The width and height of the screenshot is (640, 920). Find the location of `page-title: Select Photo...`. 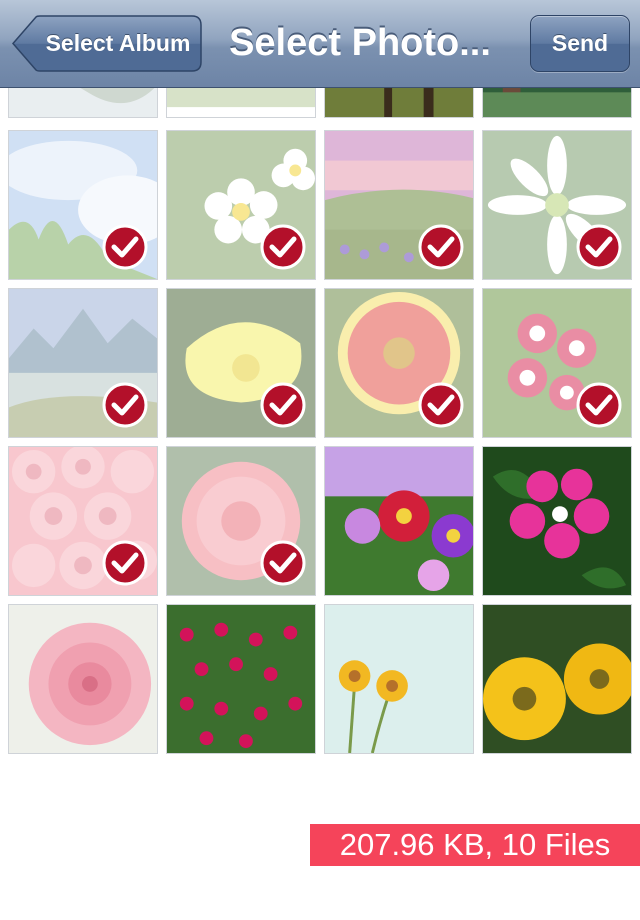

page-title: Select Photo... is located at coordinates (360, 43).